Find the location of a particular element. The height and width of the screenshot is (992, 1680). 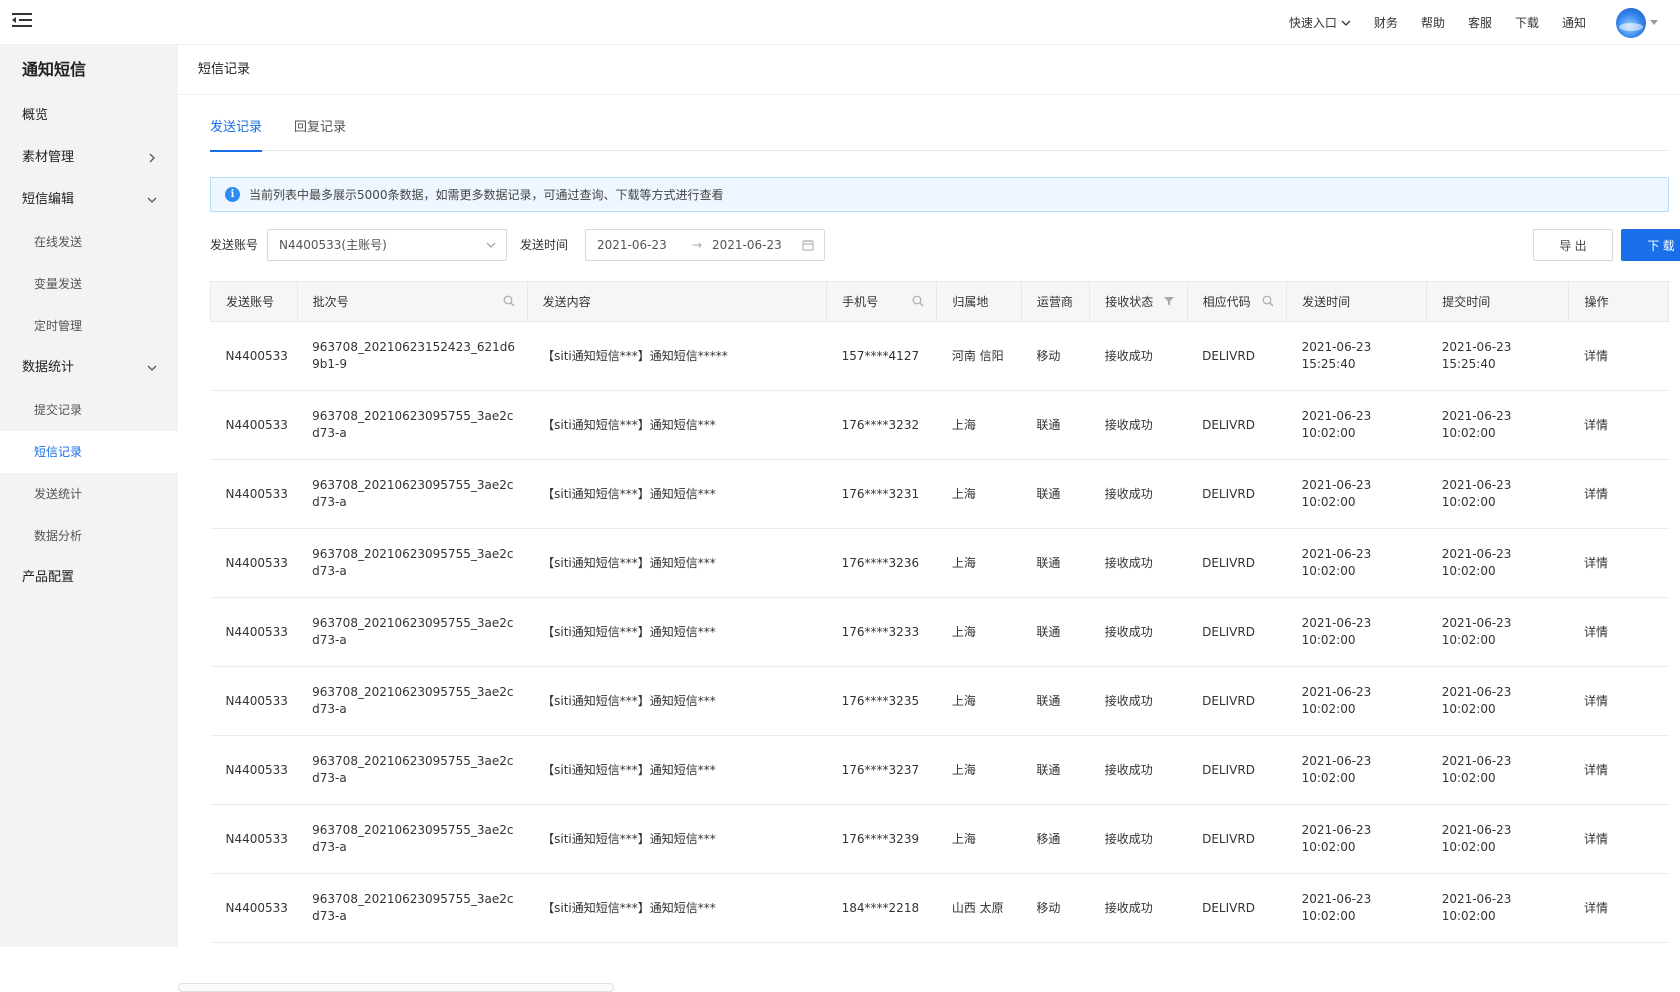

arrow-right-icon: → is located at coordinates (697, 245).